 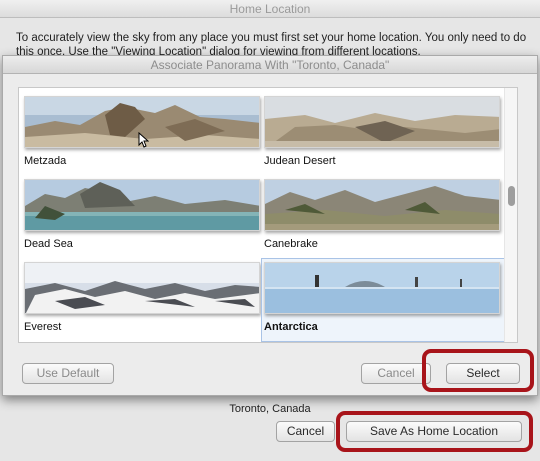 What do you see at coordinates (291, 244) in the screenshot?
I see `panorama-label-canebrake: Canebrake` at bounding box center [291, 244].